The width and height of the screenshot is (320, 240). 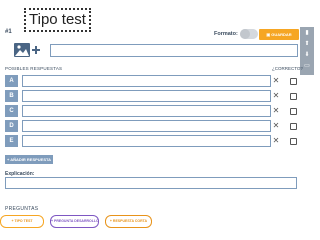 What do you see at coordinates (245, 34) in the screenshot?
I see `format-toggle-knob` at bounding box center [245, 34].